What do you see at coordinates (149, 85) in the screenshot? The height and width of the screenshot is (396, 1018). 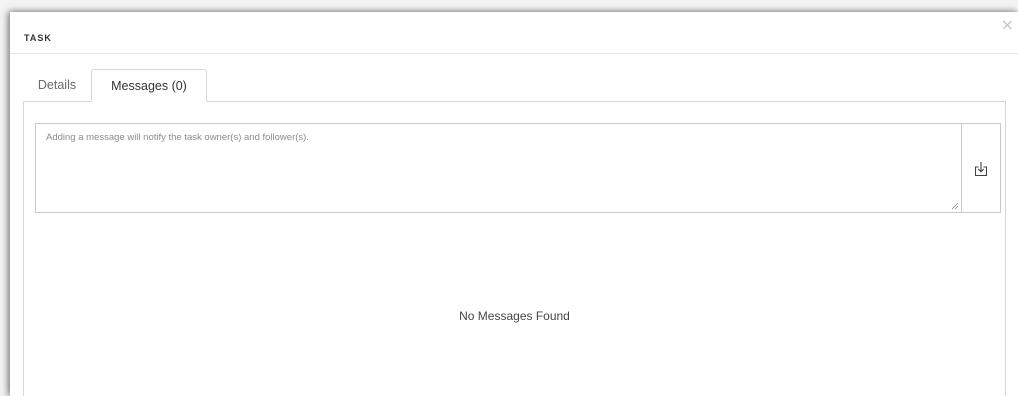 I see `tab-messages: Messages (0)` at bounding box center [149, 85].